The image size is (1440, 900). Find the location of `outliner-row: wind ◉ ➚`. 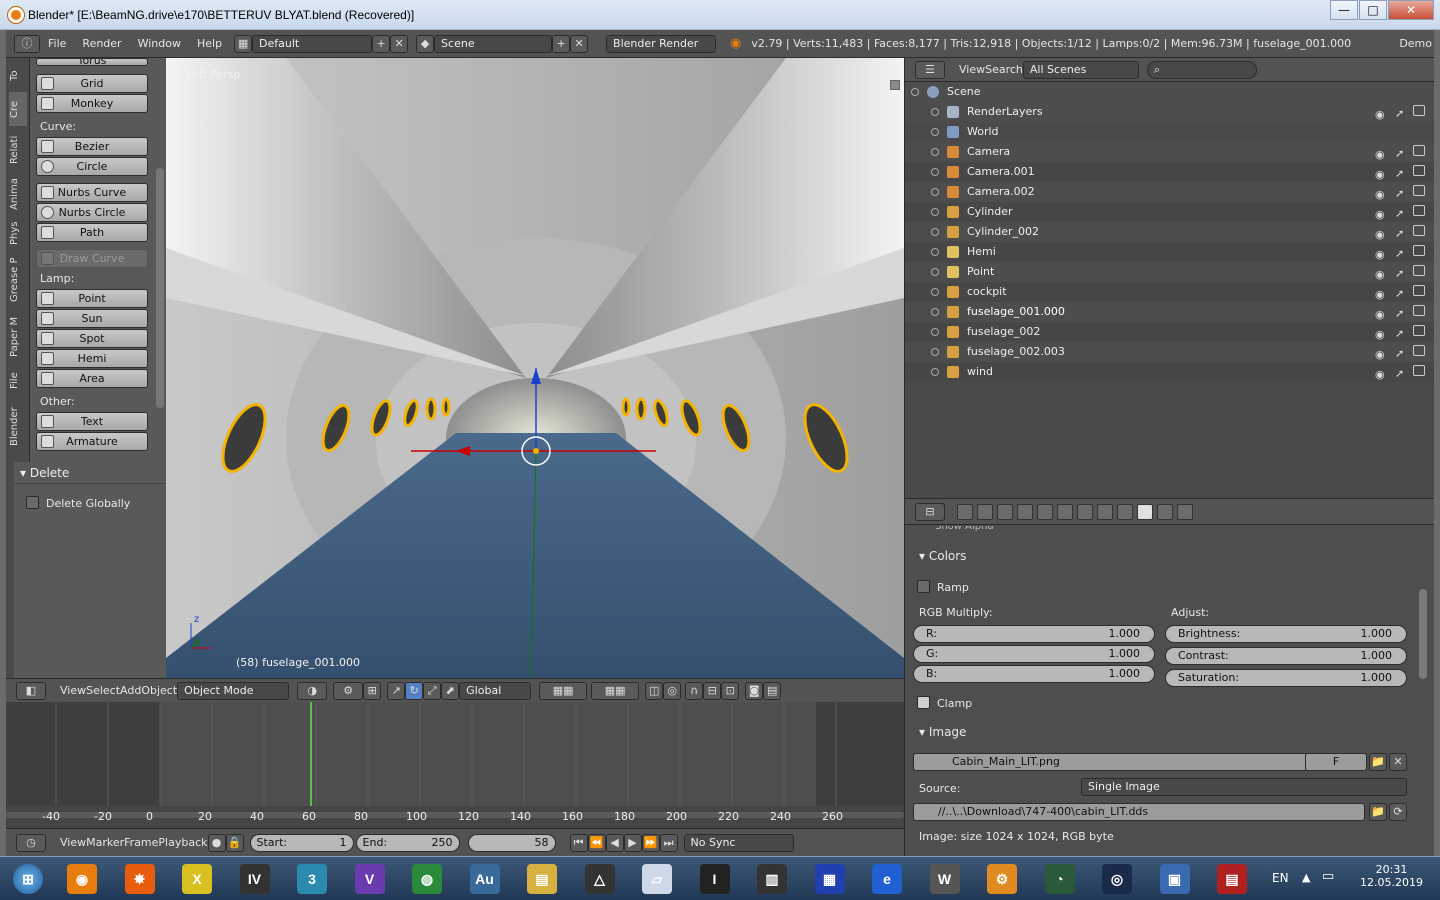

outliner-row: wind ◉ ➚ is located at coordinates (1169, 372).